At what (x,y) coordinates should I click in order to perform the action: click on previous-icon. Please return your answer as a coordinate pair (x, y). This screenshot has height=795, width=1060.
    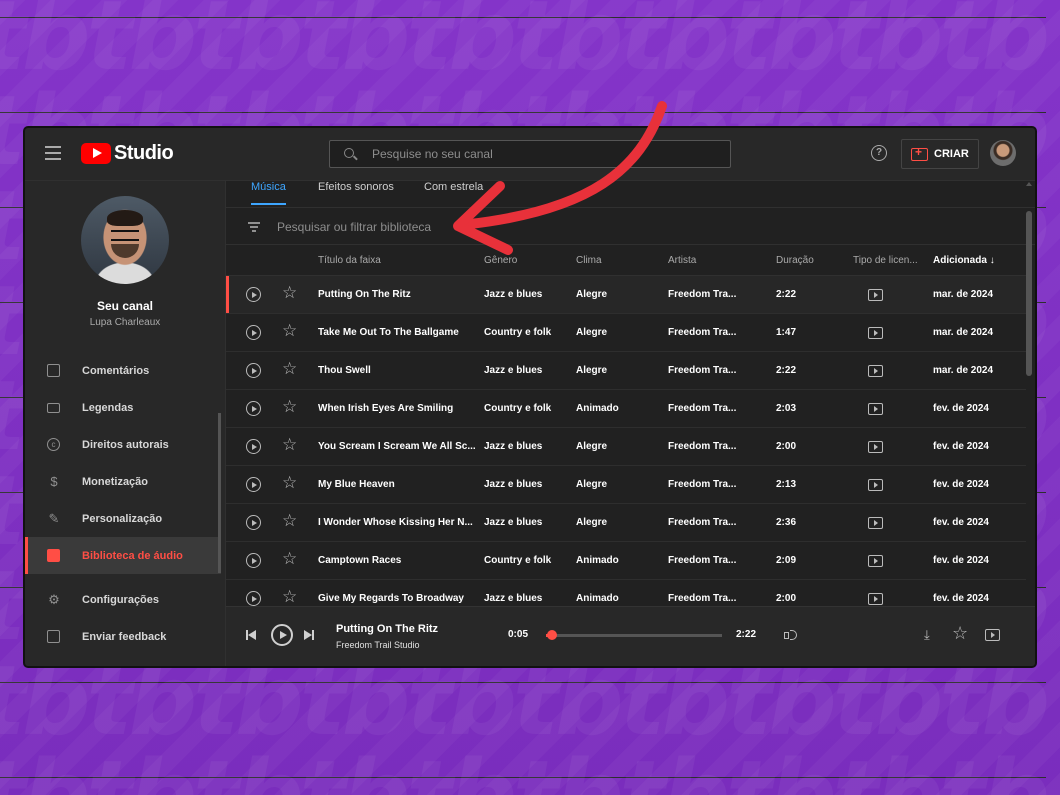
    Looking at the image, I should click on (251, 635).